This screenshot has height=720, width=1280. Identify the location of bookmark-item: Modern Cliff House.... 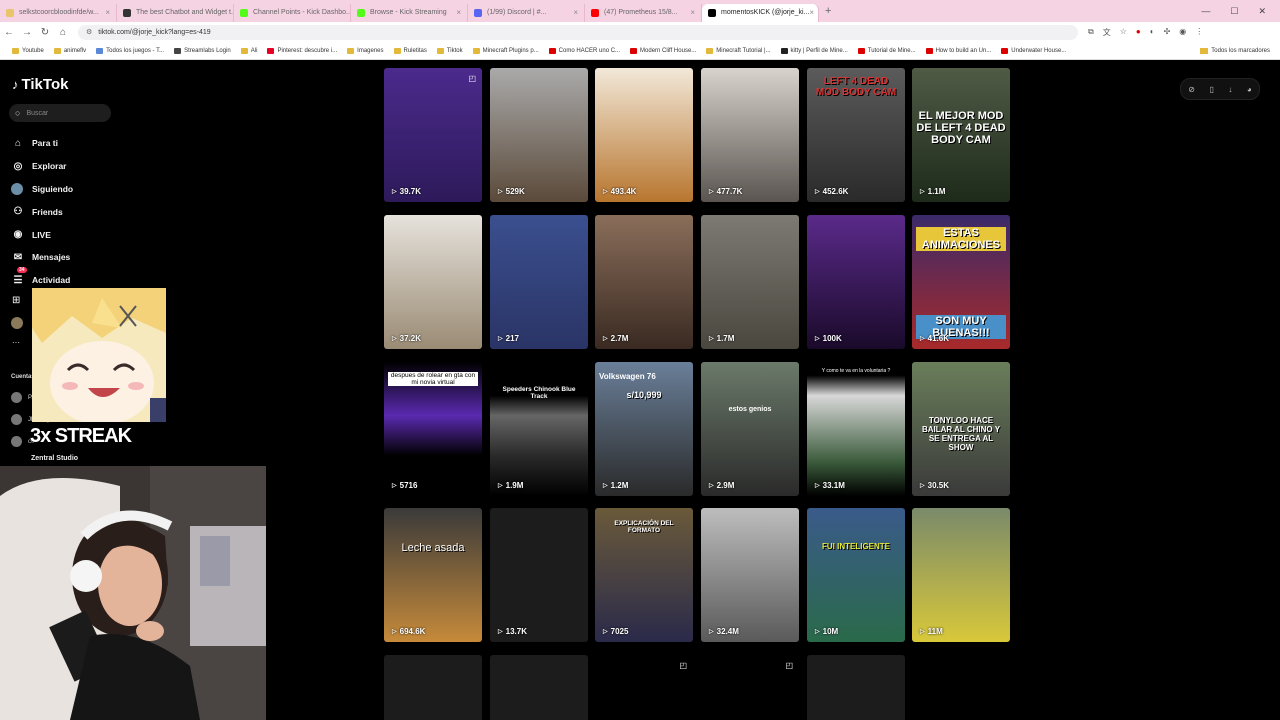
(663, 50).